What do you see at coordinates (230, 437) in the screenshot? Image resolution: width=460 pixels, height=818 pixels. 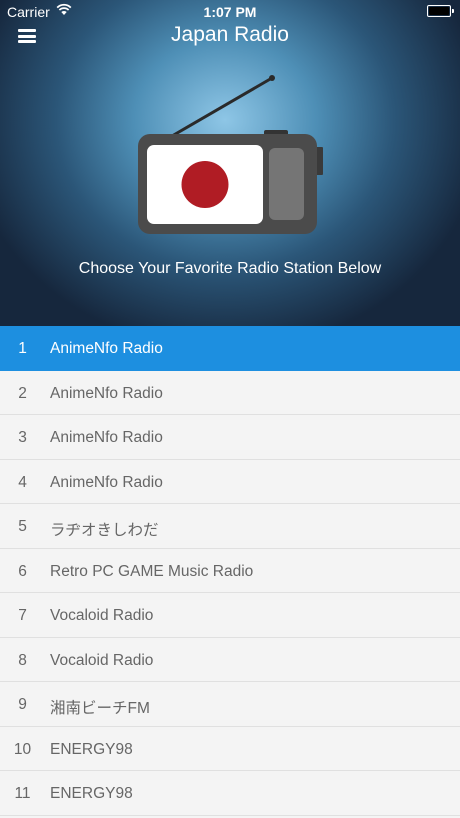 I see `station-row: 3 AnimeNfo Radio` at bounding box center [230, 437].